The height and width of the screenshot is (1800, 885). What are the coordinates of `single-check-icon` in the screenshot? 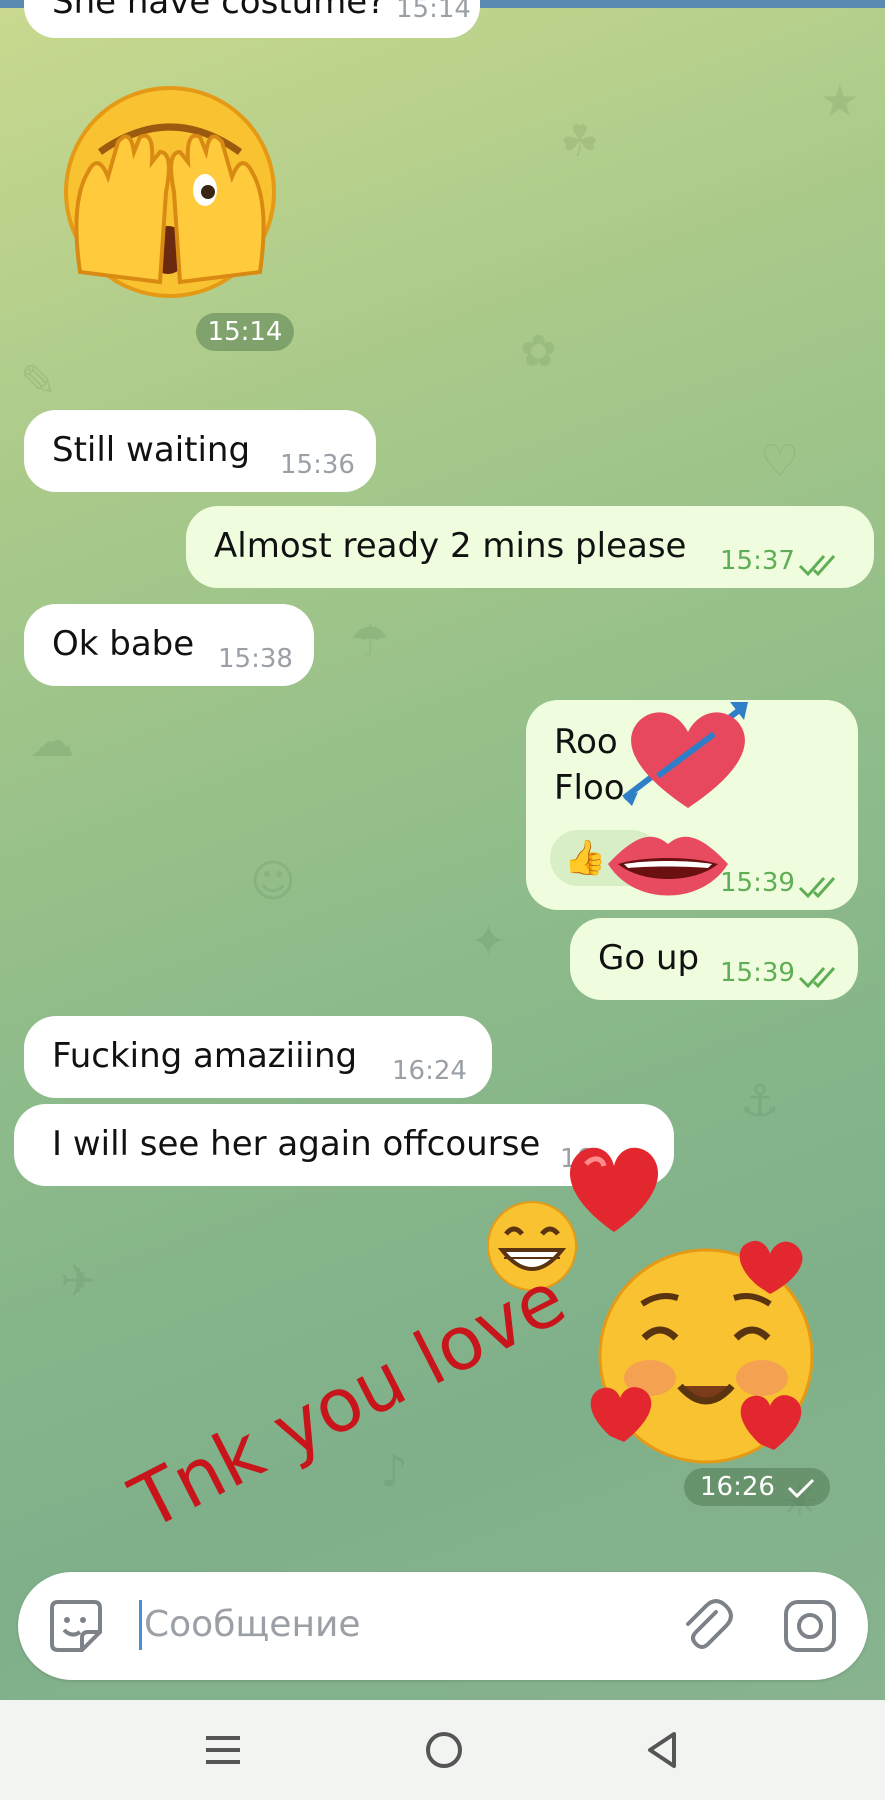 It's located at (801, 1488).